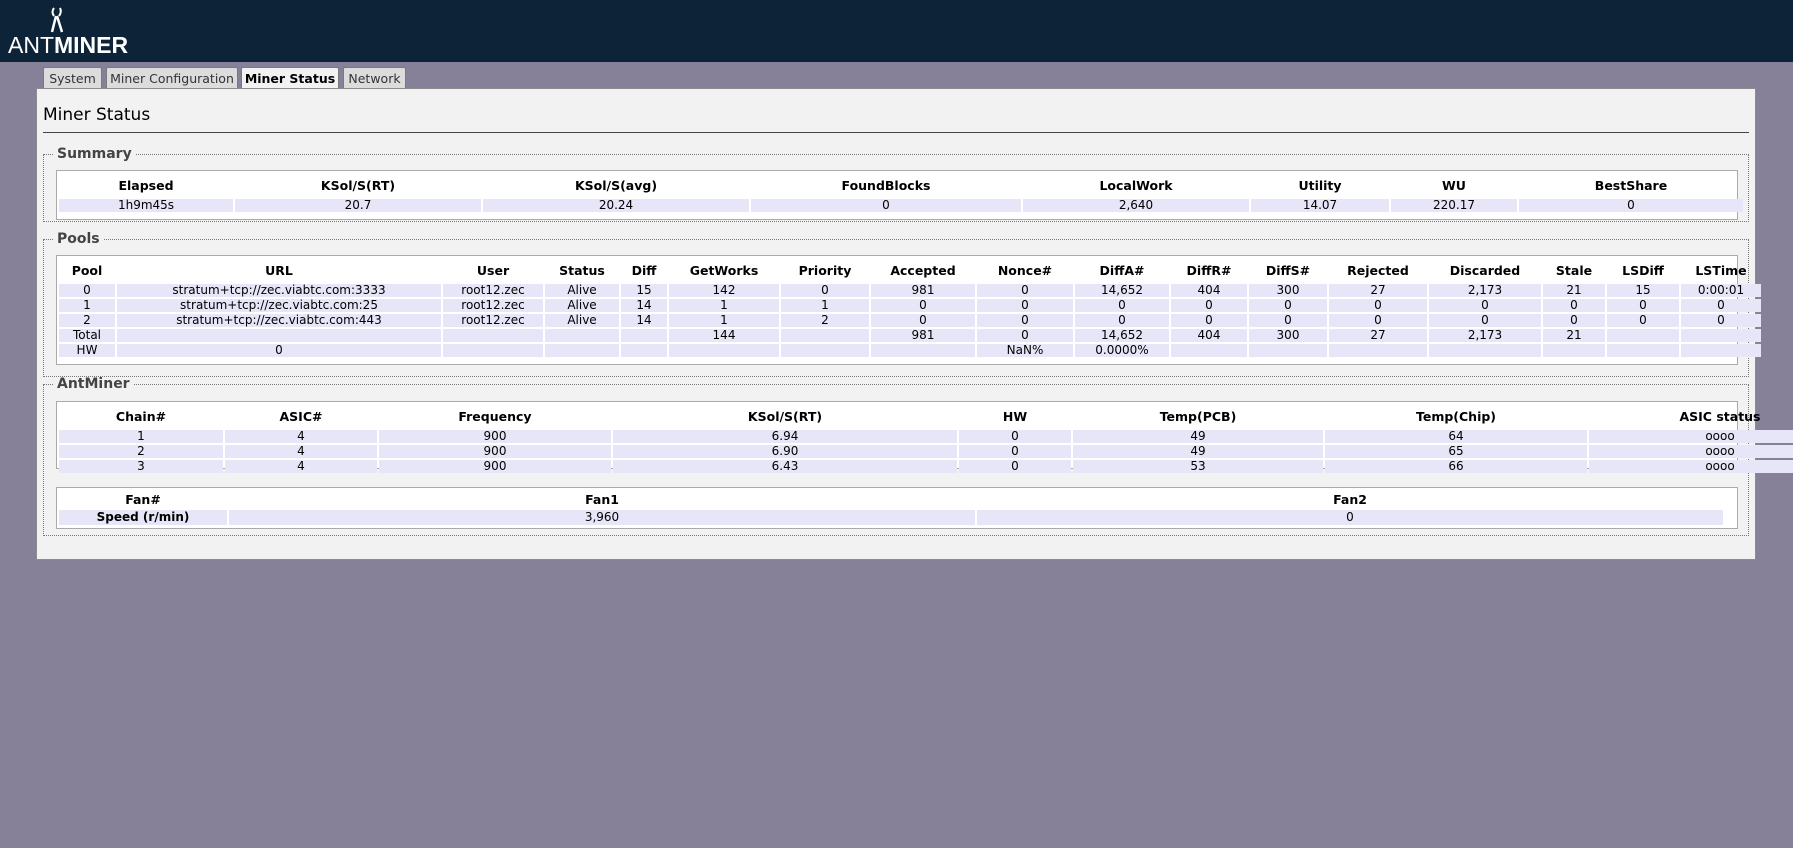  Describe the element at coordinates (891, 507) in the screenshot. I see `fans-table: Fan# Fan1 Fan2 Speed (r/min) 3,960 0` at that location.